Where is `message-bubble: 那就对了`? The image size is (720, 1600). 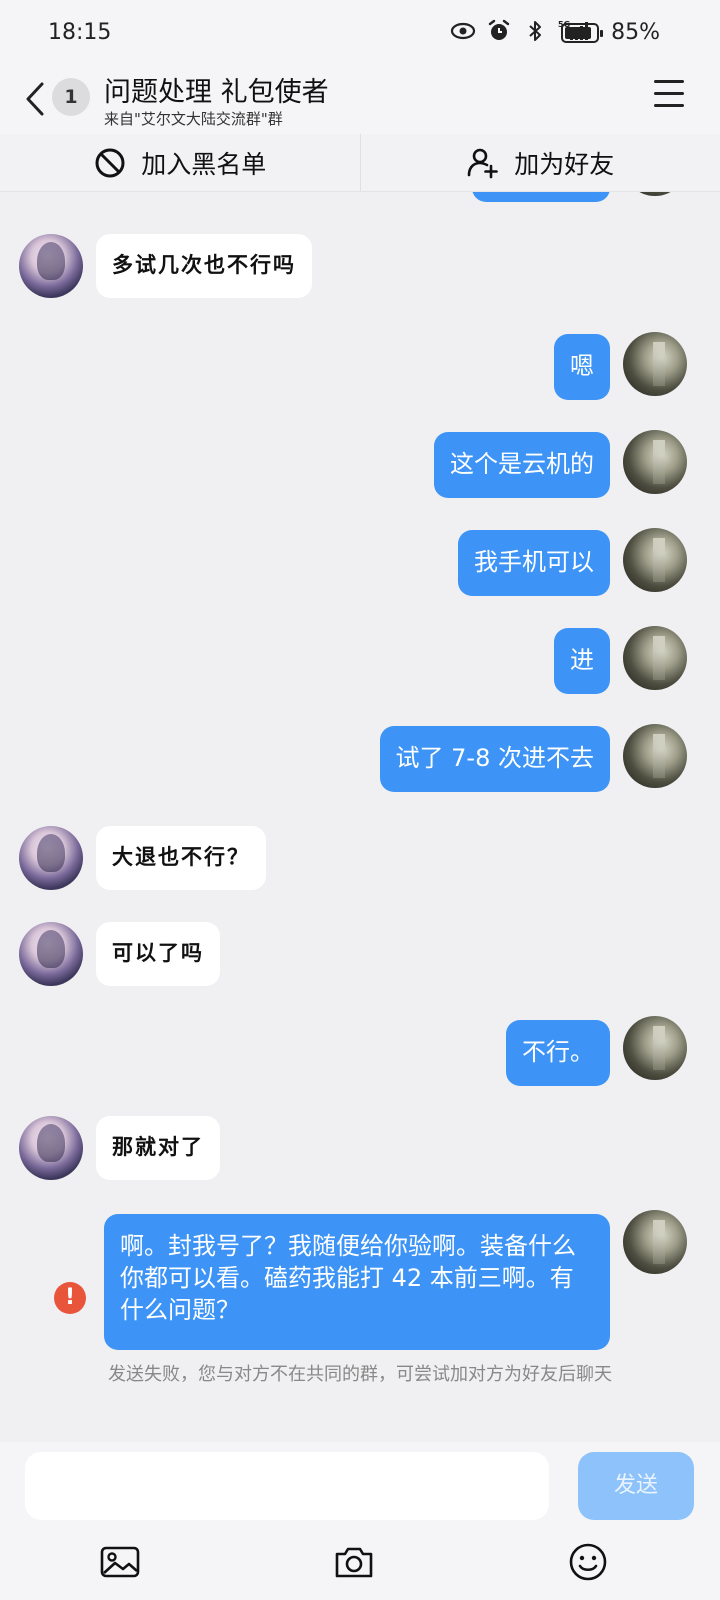 message-bubble: 那就对了 is located at coordinates (158, 1148).